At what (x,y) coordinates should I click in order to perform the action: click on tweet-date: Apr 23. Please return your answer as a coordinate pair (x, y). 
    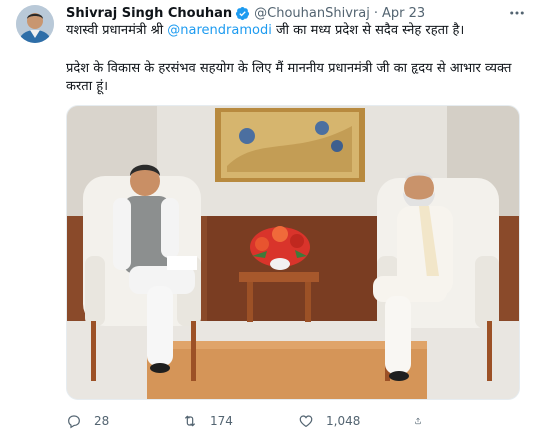
    Looking at the image, I should click on (403, 13).